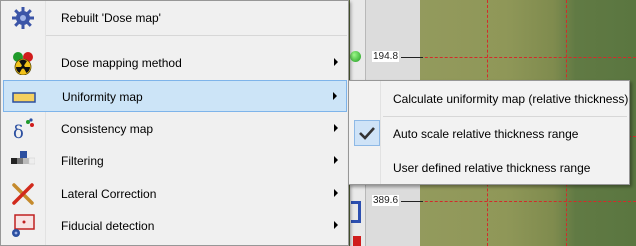 The image size is (636, 246). I want to click on submenu-separator, so click(505, 116).